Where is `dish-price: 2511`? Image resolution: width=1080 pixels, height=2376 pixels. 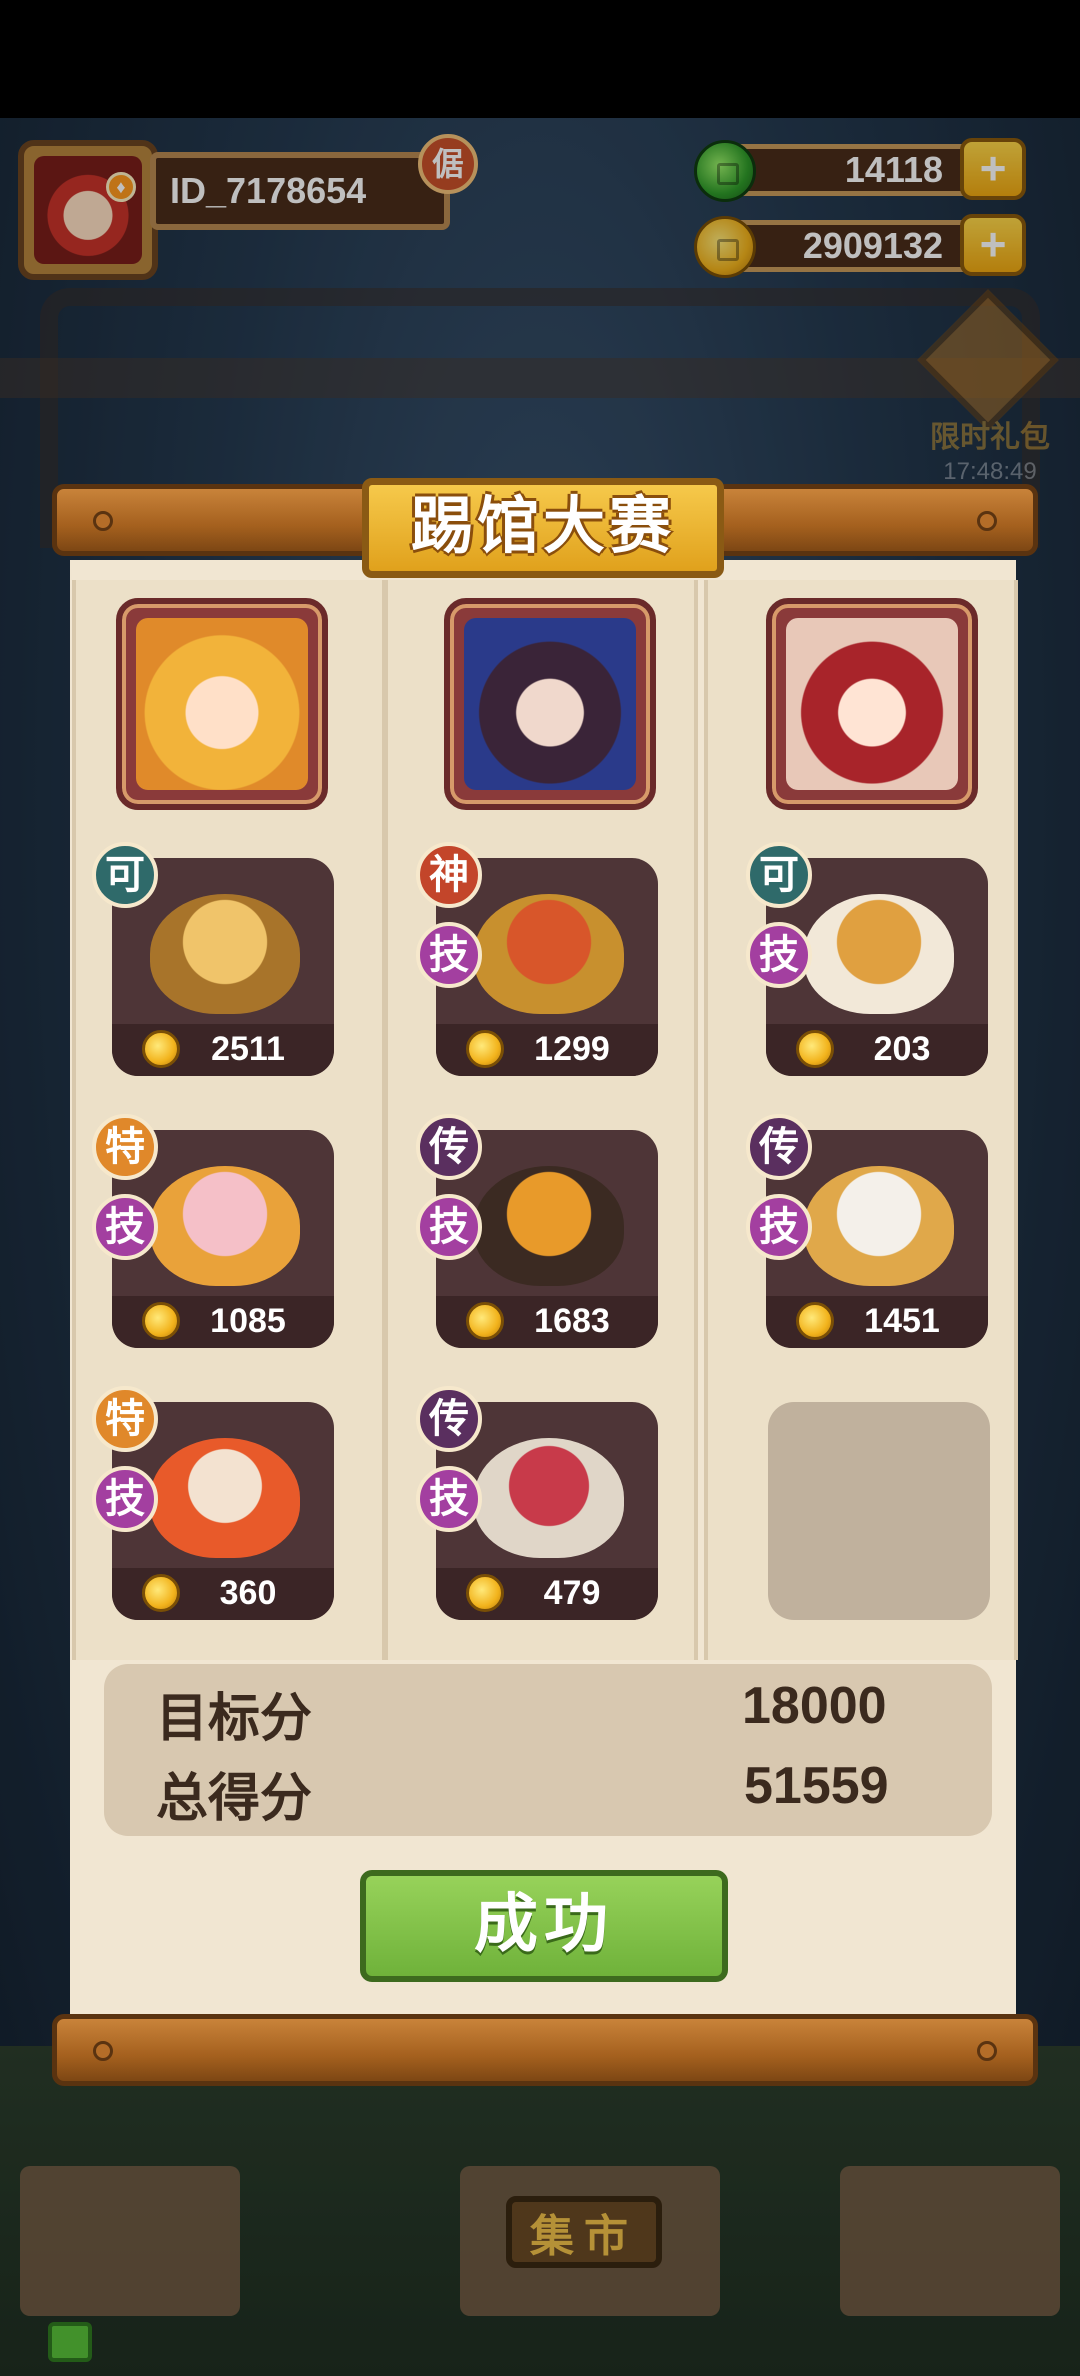 dish-price: 2511 is located at coordinates (248, 1049).